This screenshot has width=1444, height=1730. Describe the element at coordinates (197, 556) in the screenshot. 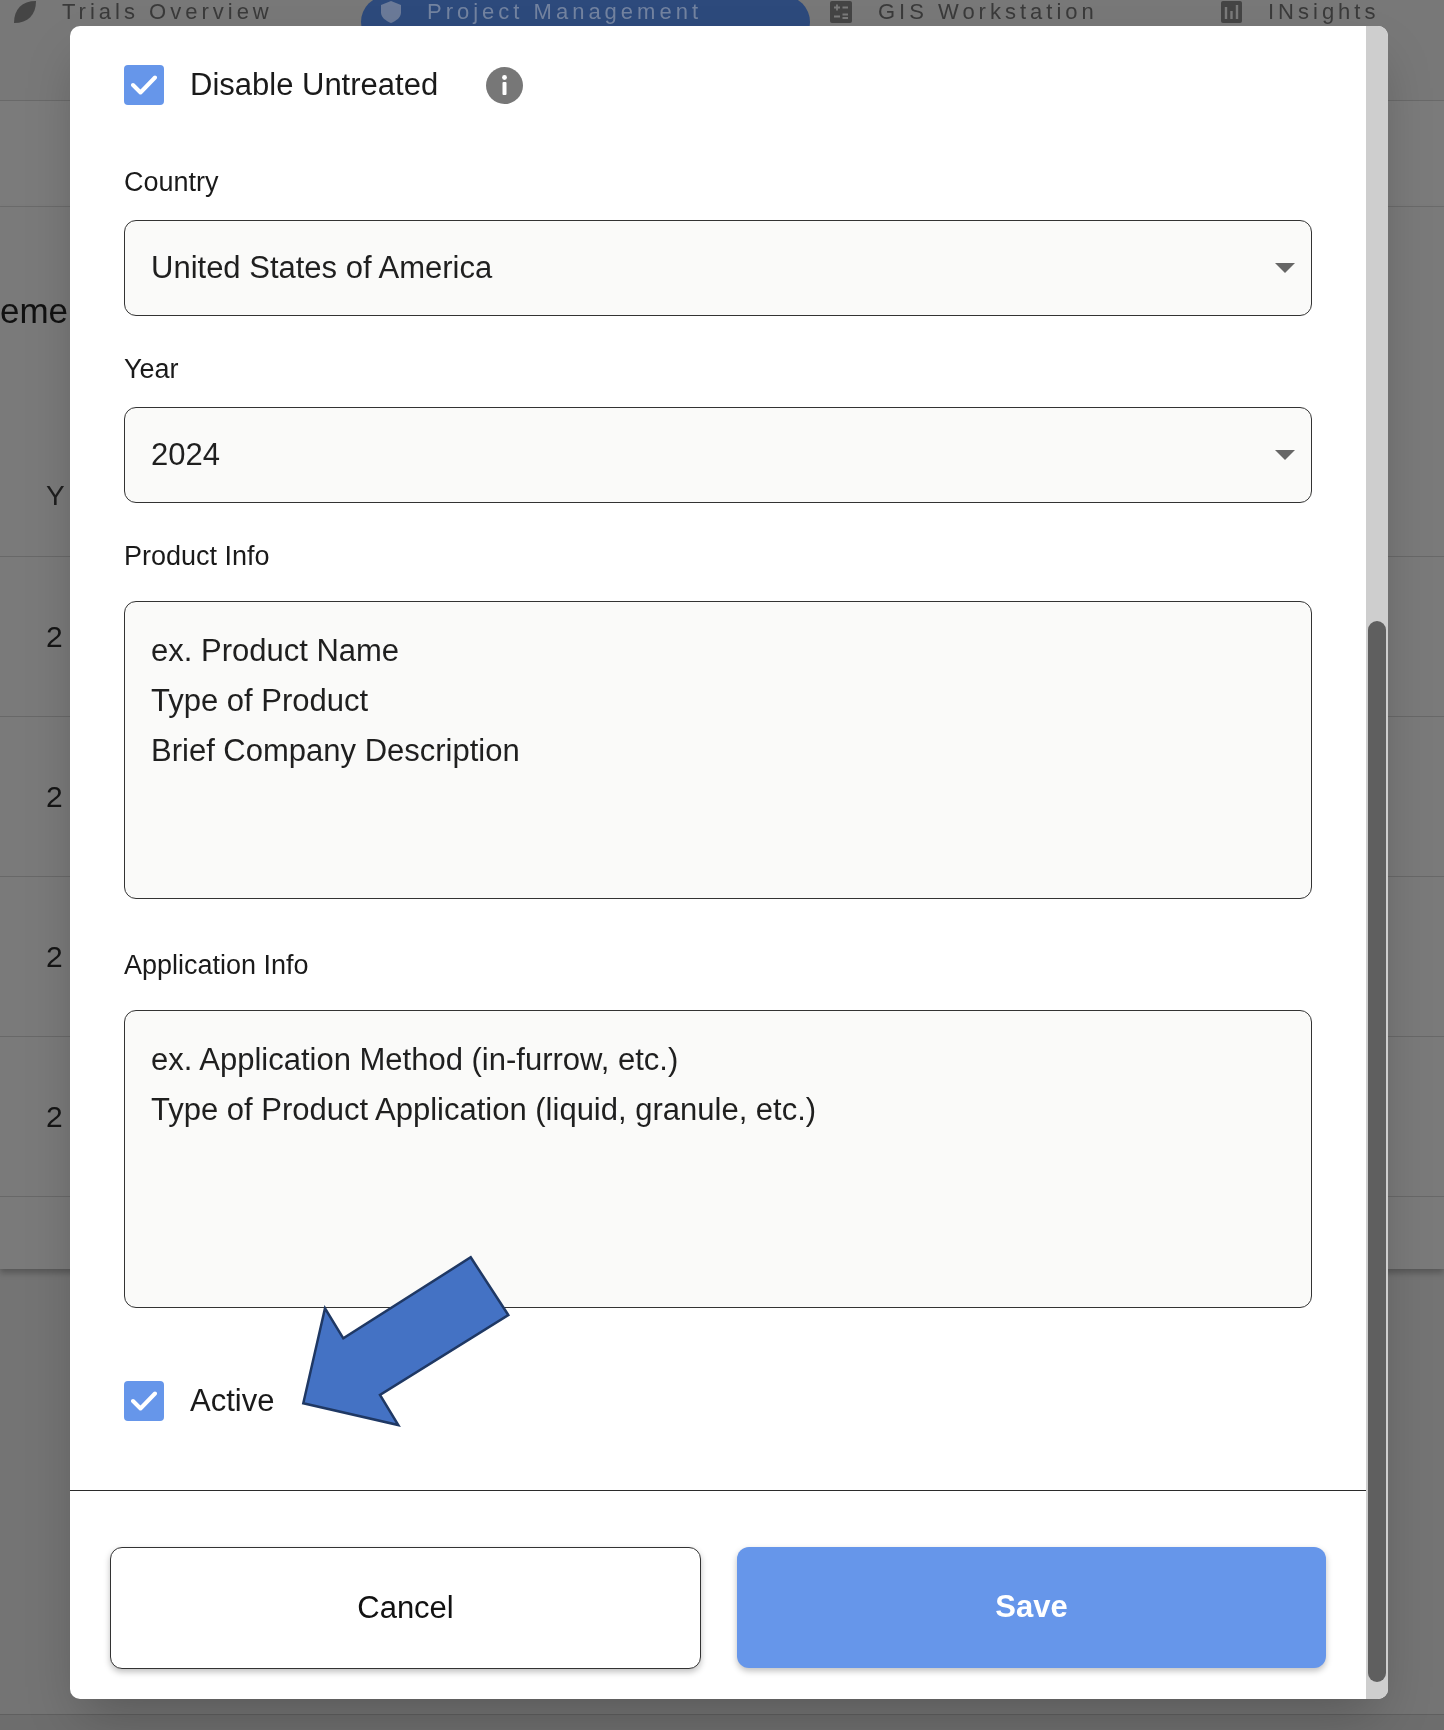

I see `field-label: Product Info` at that location.